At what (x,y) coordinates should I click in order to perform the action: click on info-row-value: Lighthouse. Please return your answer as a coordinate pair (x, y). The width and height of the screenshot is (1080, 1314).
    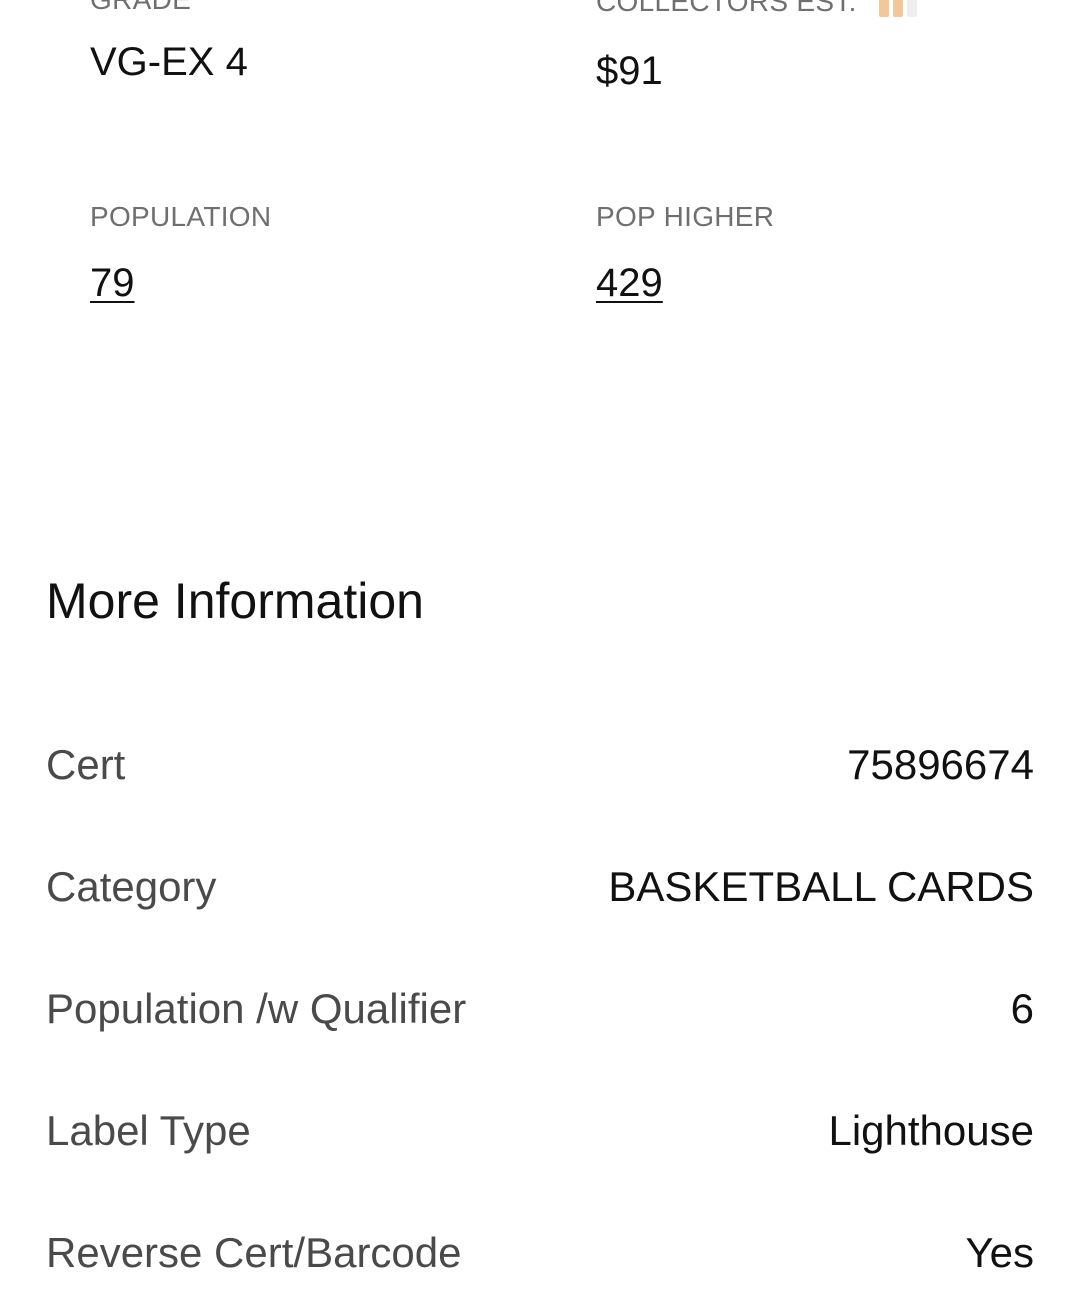
    Looking at the image, I should click on (931, 1130).